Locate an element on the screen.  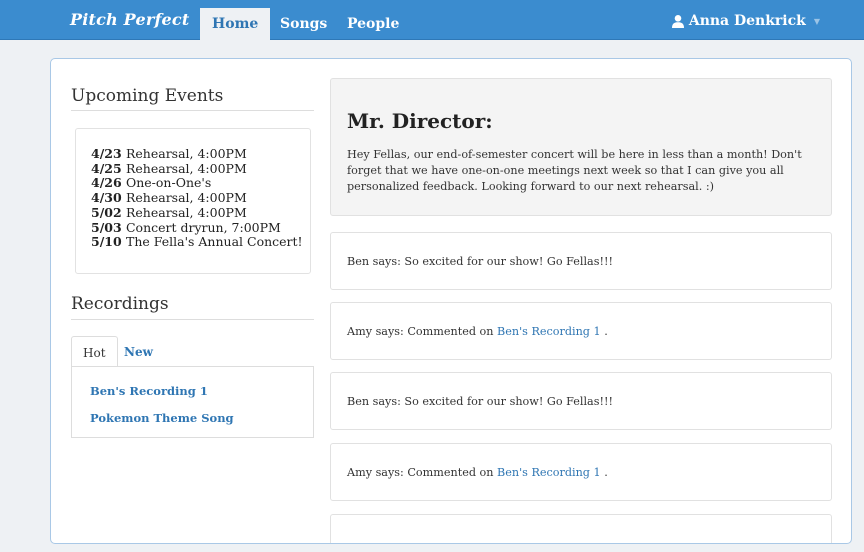
user-icon is located at coordinates (677, 21).